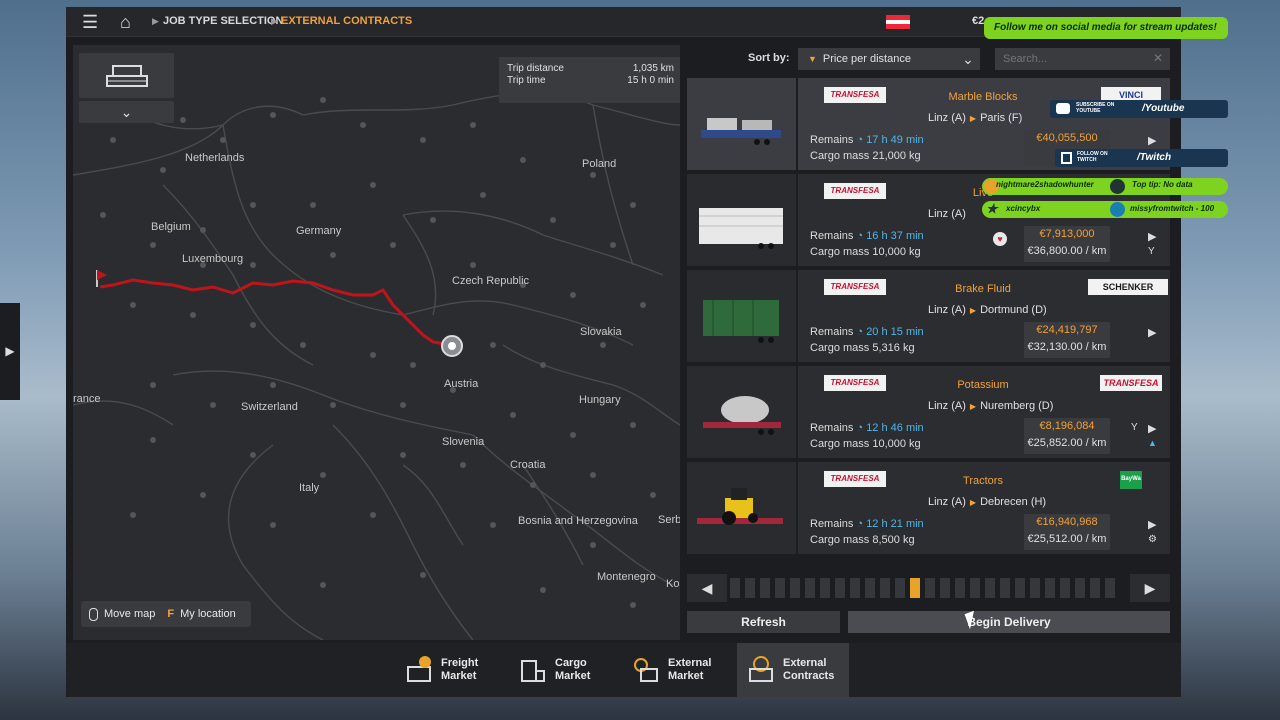 This screenshot has width=1280, height=720. What do you see at coordinates (1152, 539) in the screenshot?
I see `oversize-icon: ⚙` at bounding box center [1152, 539].